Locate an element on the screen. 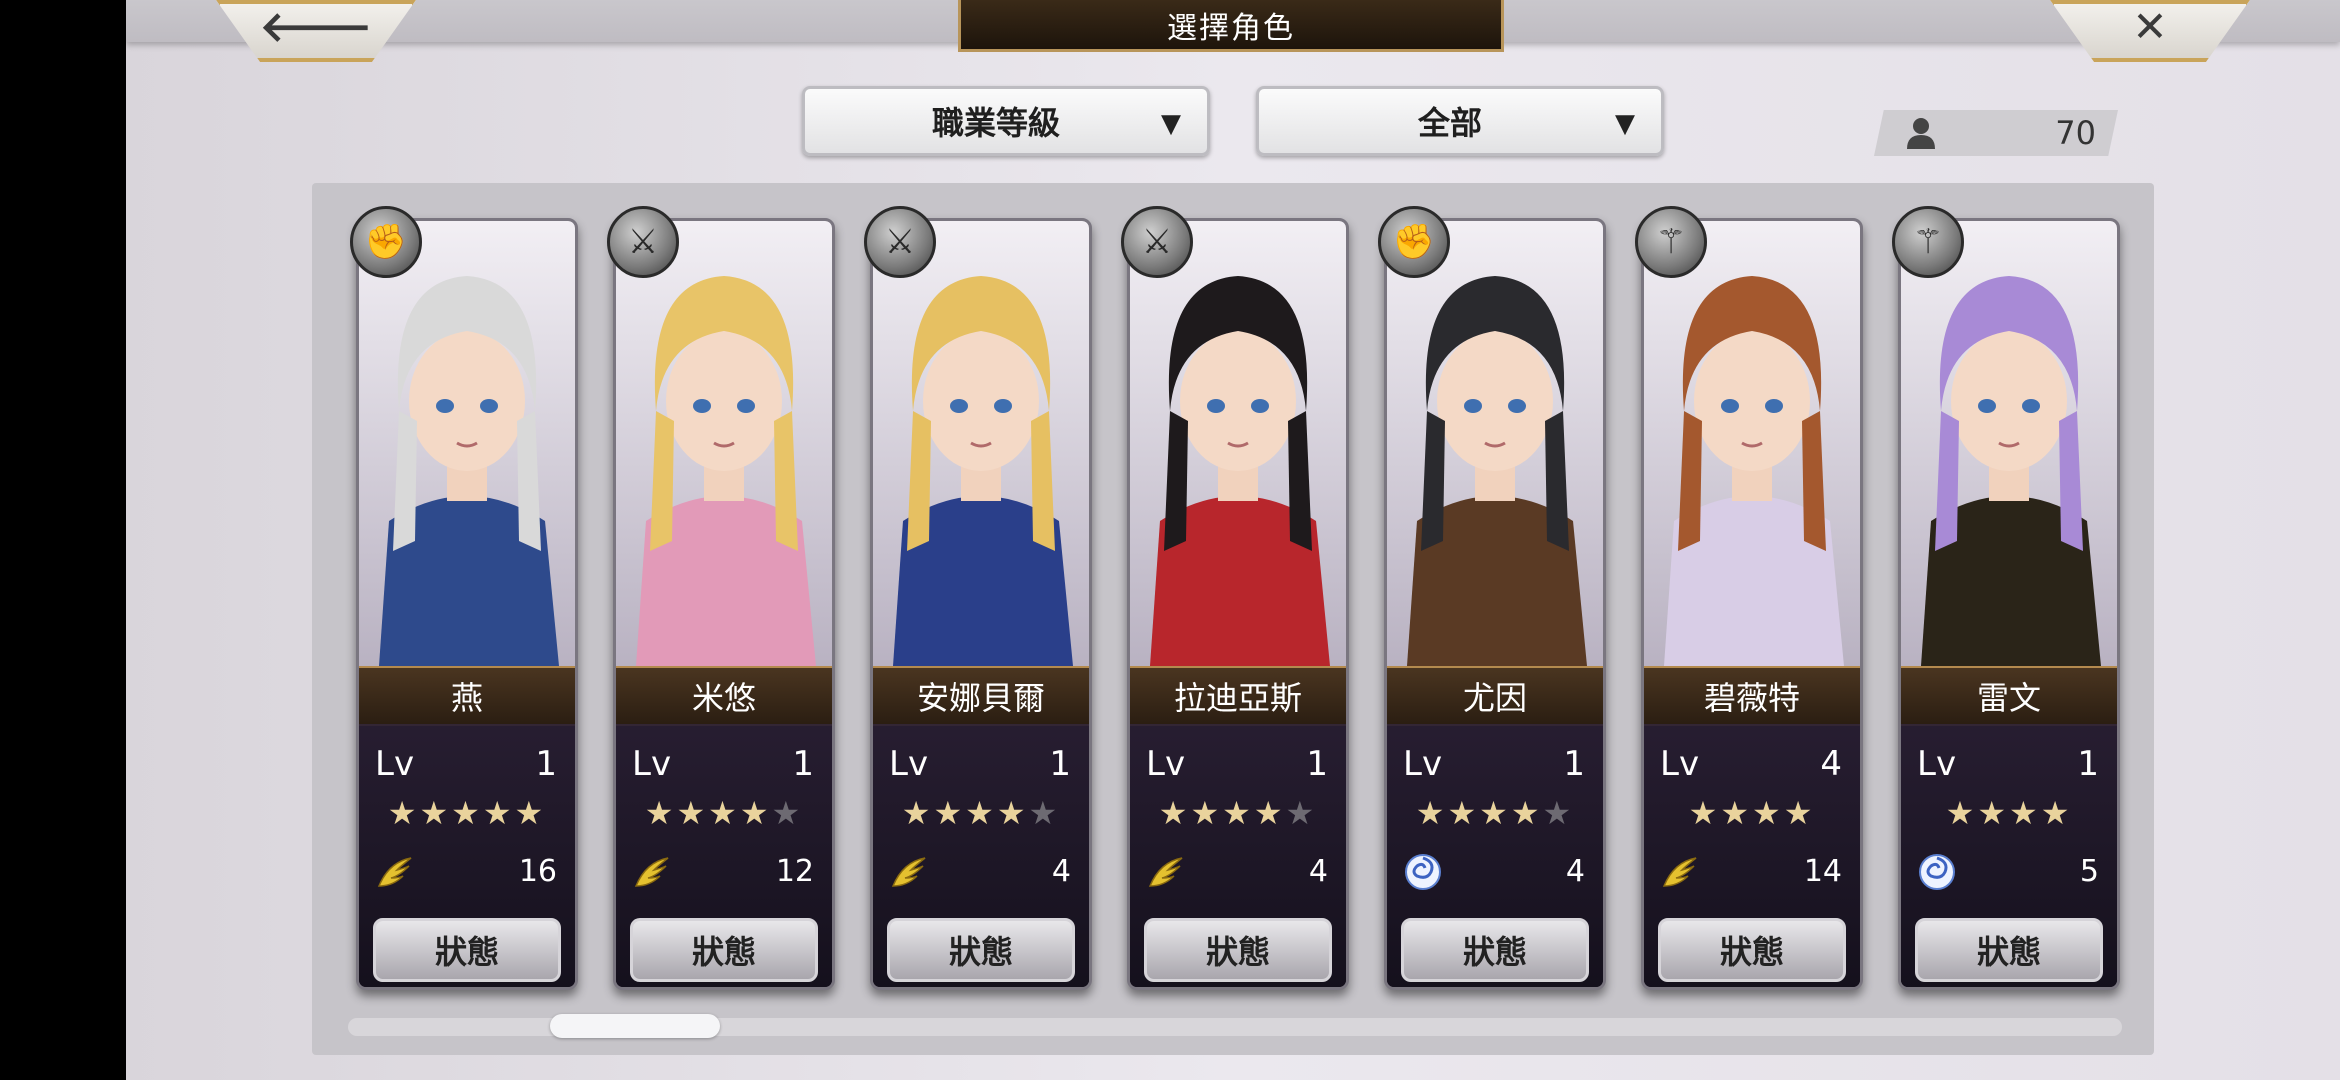  character-card: 燕 Lv 1 ★★★★★ 16 狀態 is located at coordinates (467, 604).